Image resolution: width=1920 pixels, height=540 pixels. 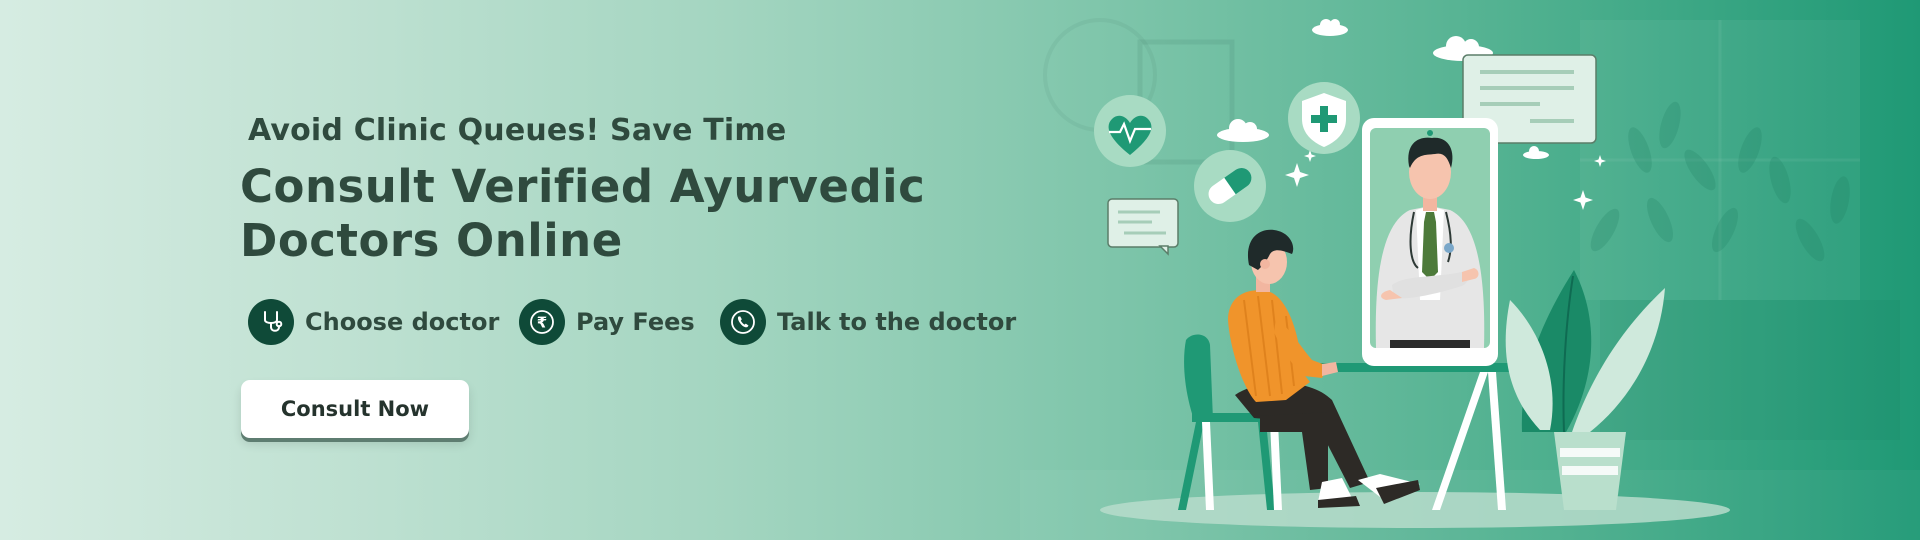 I want to click on shield-icon, so click(x=1324, y=118).